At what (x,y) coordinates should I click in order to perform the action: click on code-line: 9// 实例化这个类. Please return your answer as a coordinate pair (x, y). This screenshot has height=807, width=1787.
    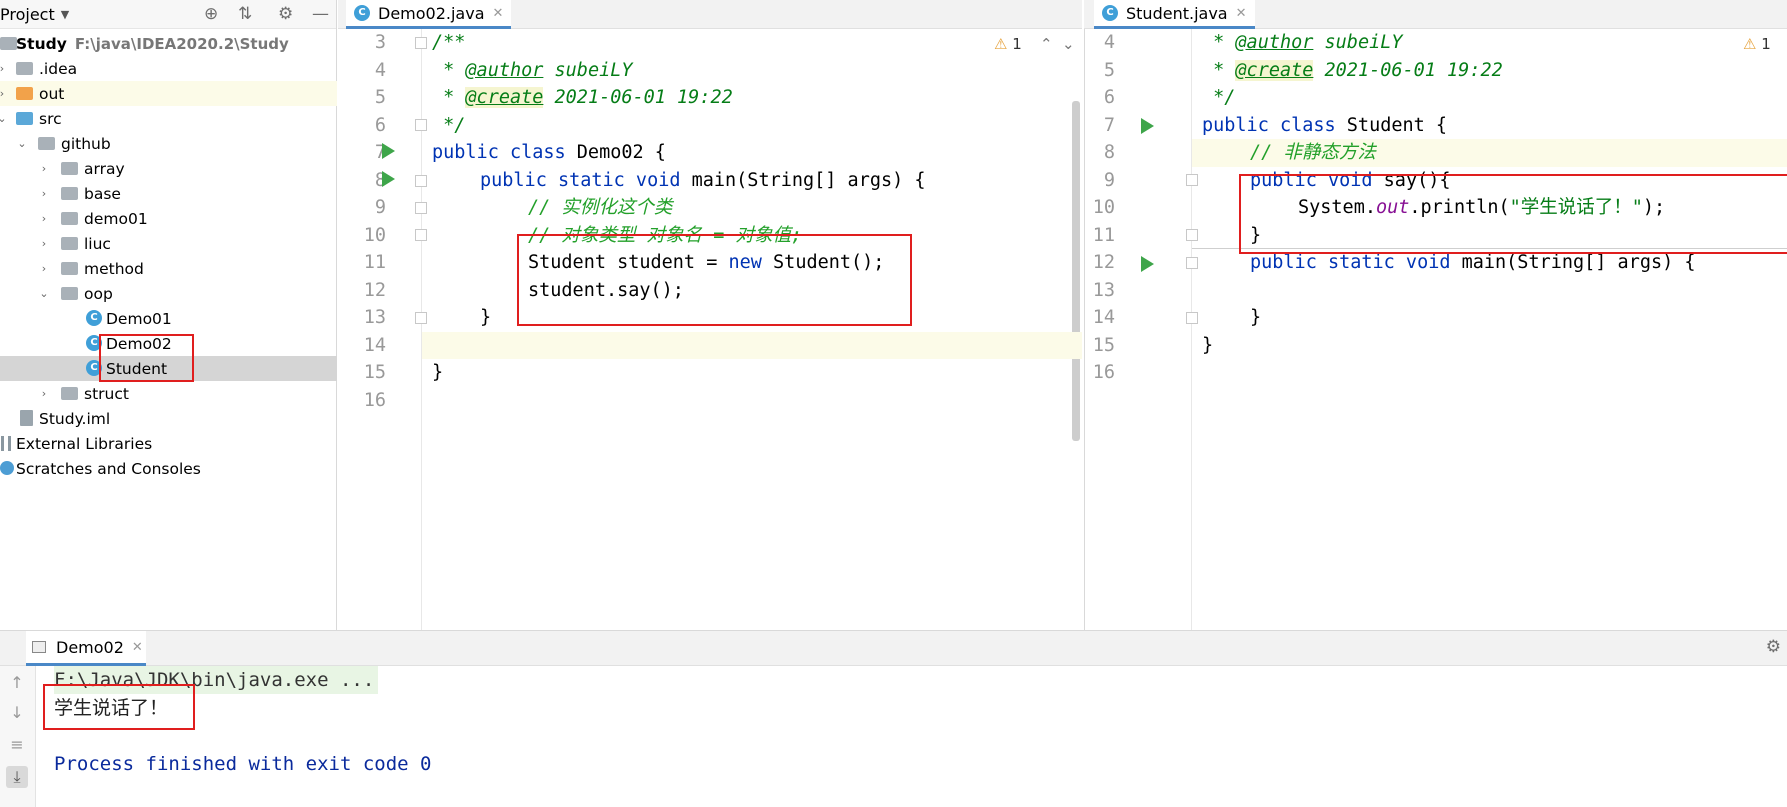
    Looking at the image, I should click on (523, 207).